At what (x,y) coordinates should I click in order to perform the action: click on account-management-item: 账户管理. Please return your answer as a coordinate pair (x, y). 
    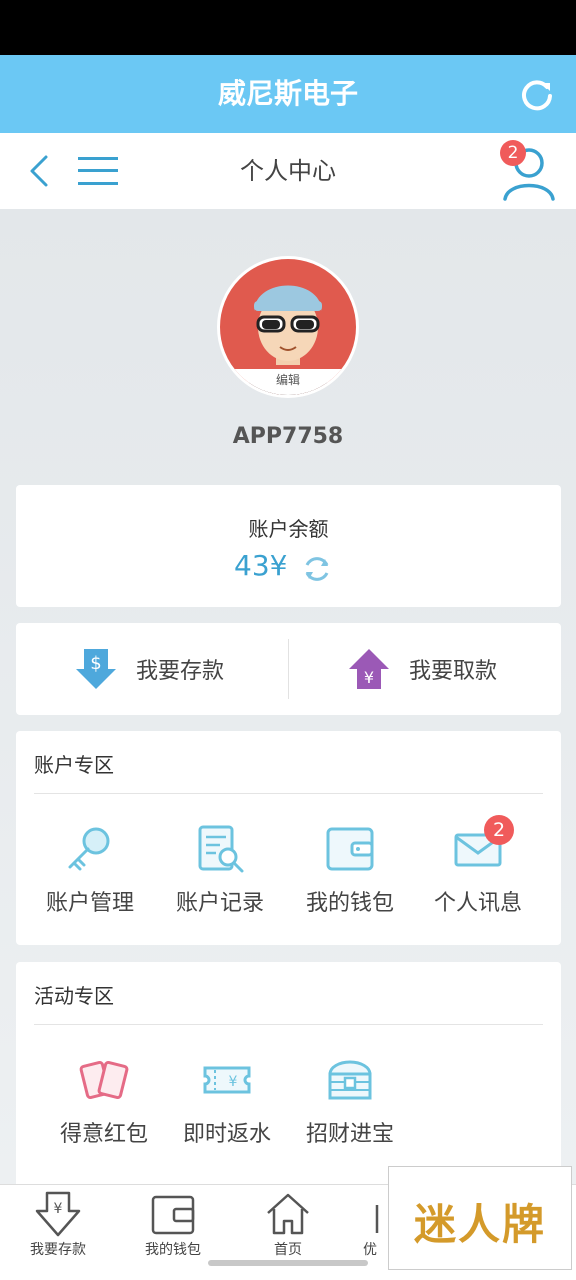
    Looking at the image, I should click on (90, 870).